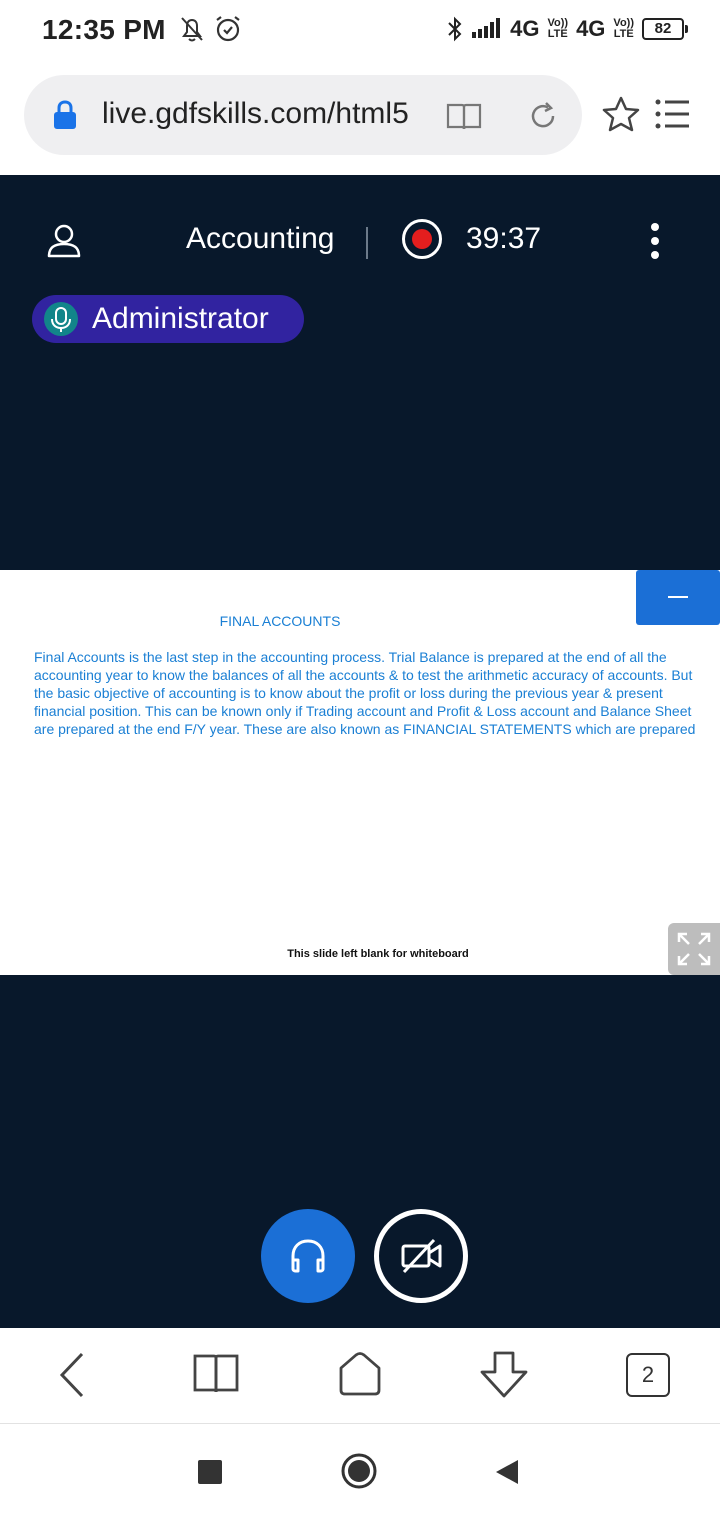 The height and width of the screenshot is (1520, 720). I want to click on volte-indicator-2: Vo)) LTE, so click(623, 28).